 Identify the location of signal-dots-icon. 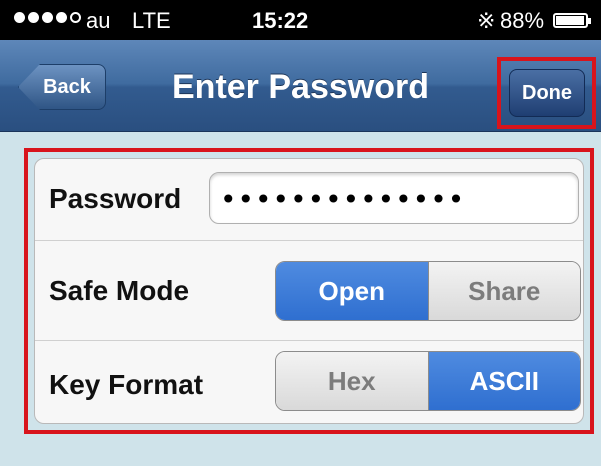
(47, 17).